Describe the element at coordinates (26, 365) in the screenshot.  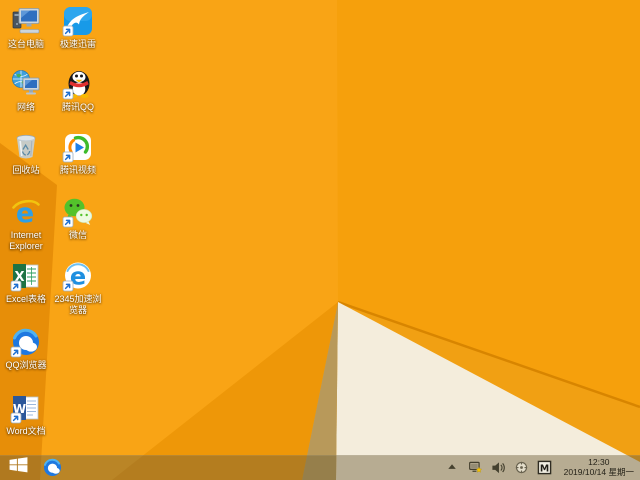
I see `desktop-icon-label: QQ浏览器` at that location.